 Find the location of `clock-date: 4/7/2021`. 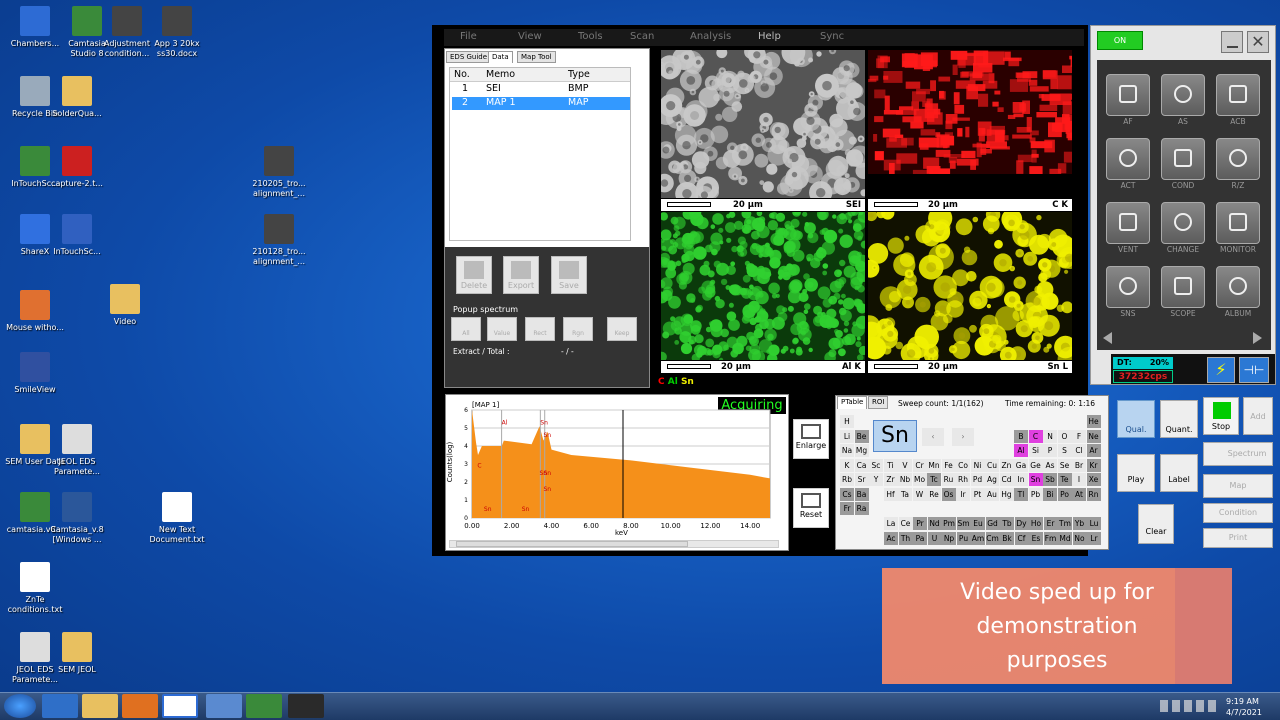

clock-date: 4/7/2021 is located at coordinates (1244, 712).